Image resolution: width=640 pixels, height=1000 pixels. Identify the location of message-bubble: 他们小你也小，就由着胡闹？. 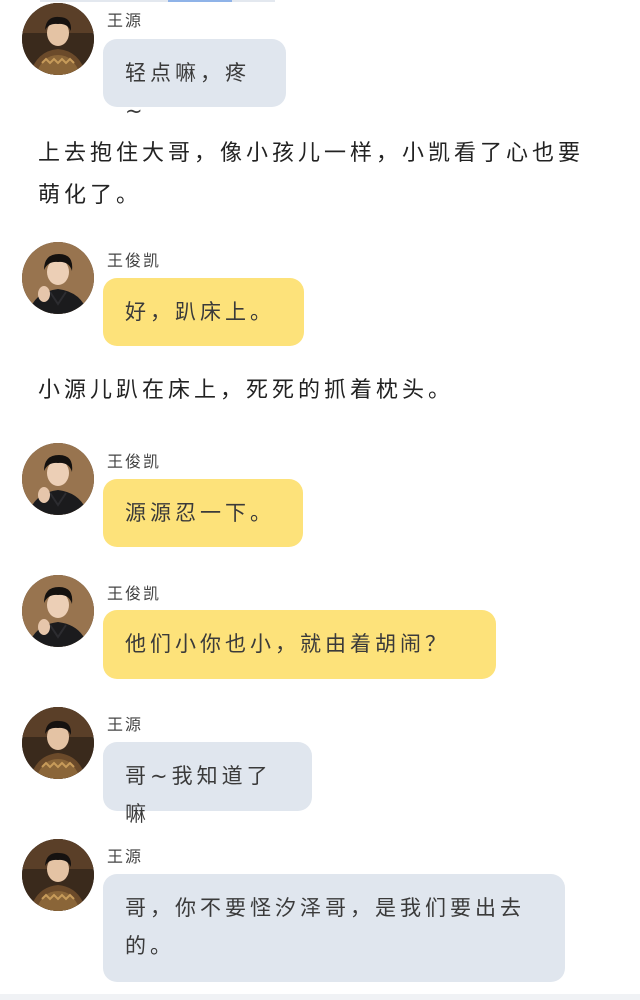
(299, 644).